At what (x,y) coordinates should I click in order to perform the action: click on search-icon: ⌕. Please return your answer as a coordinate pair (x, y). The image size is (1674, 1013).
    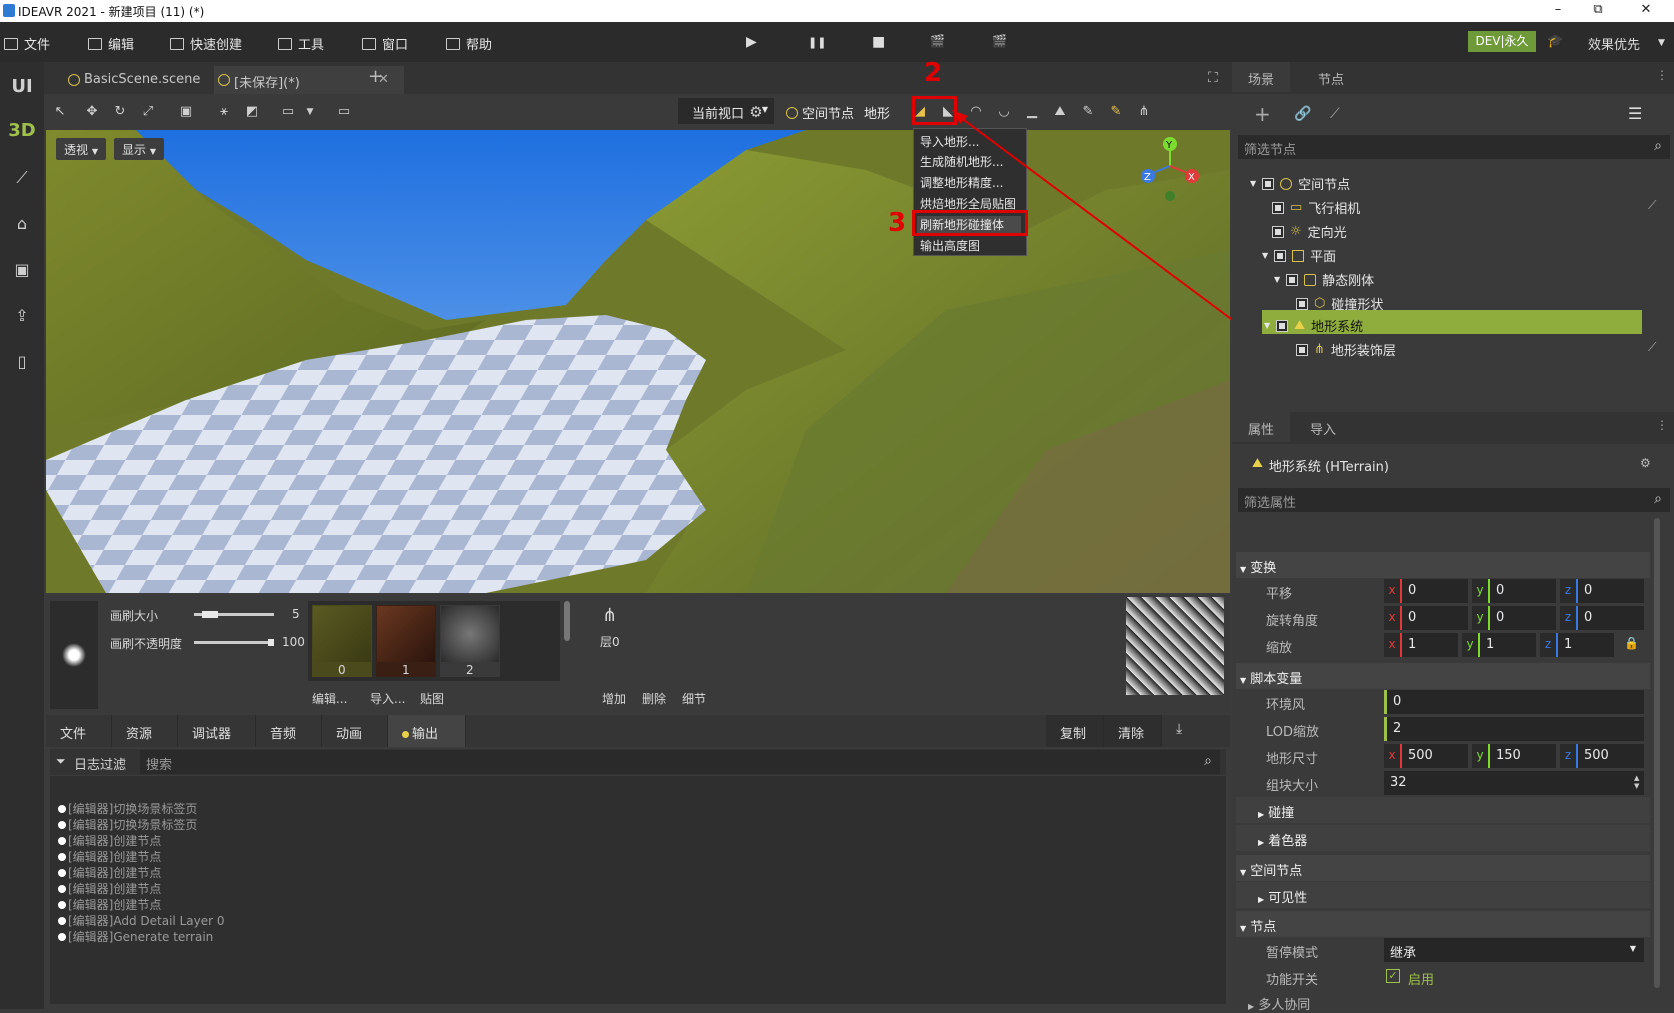
    Looking at the image, I should click on (1658, 499).